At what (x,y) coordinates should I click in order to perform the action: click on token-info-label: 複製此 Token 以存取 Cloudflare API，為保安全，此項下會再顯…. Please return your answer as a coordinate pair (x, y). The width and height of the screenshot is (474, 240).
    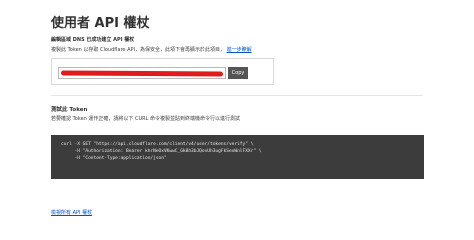
    Looking at the image, I should click on (138, 50).